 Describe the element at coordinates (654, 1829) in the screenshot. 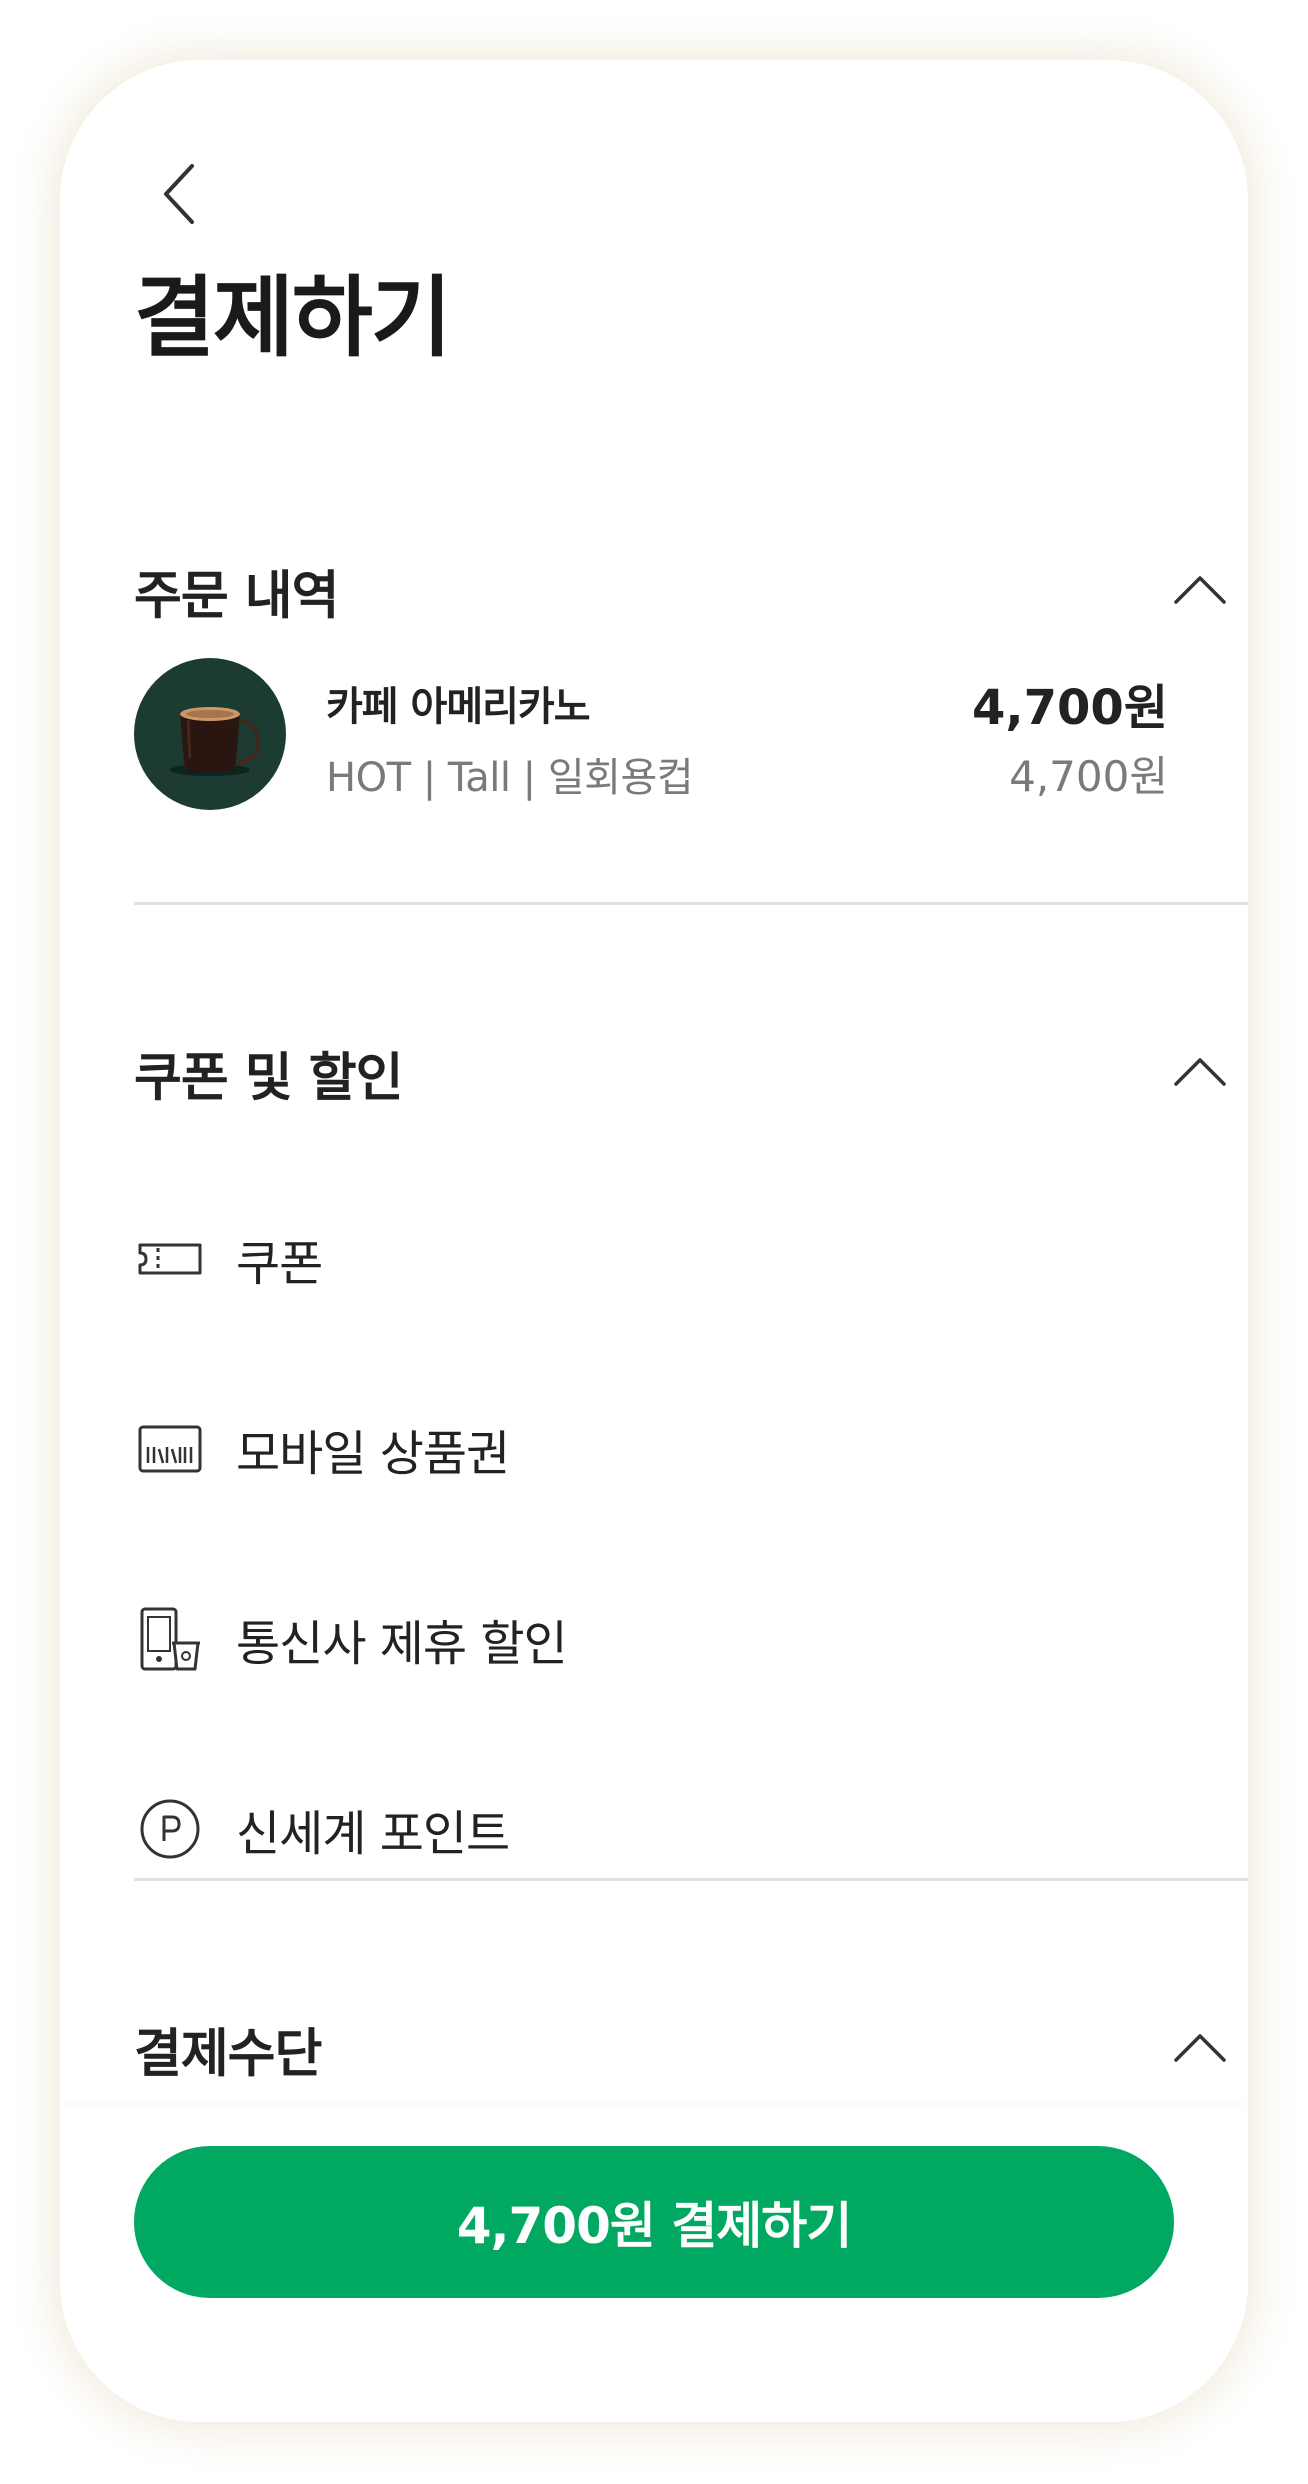

I see `shinsegae-point-row: 신세계 포인트` at that location.